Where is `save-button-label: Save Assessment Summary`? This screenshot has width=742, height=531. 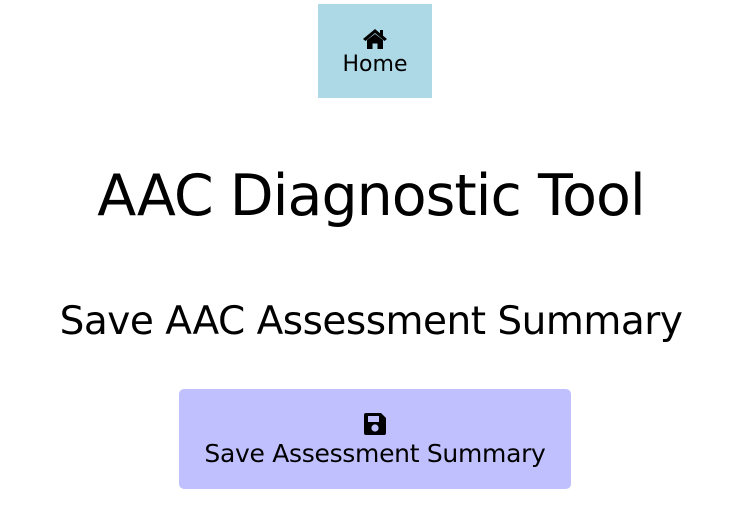
save-button-label: Save Assessment Summary is located at coordinates (375, 453).